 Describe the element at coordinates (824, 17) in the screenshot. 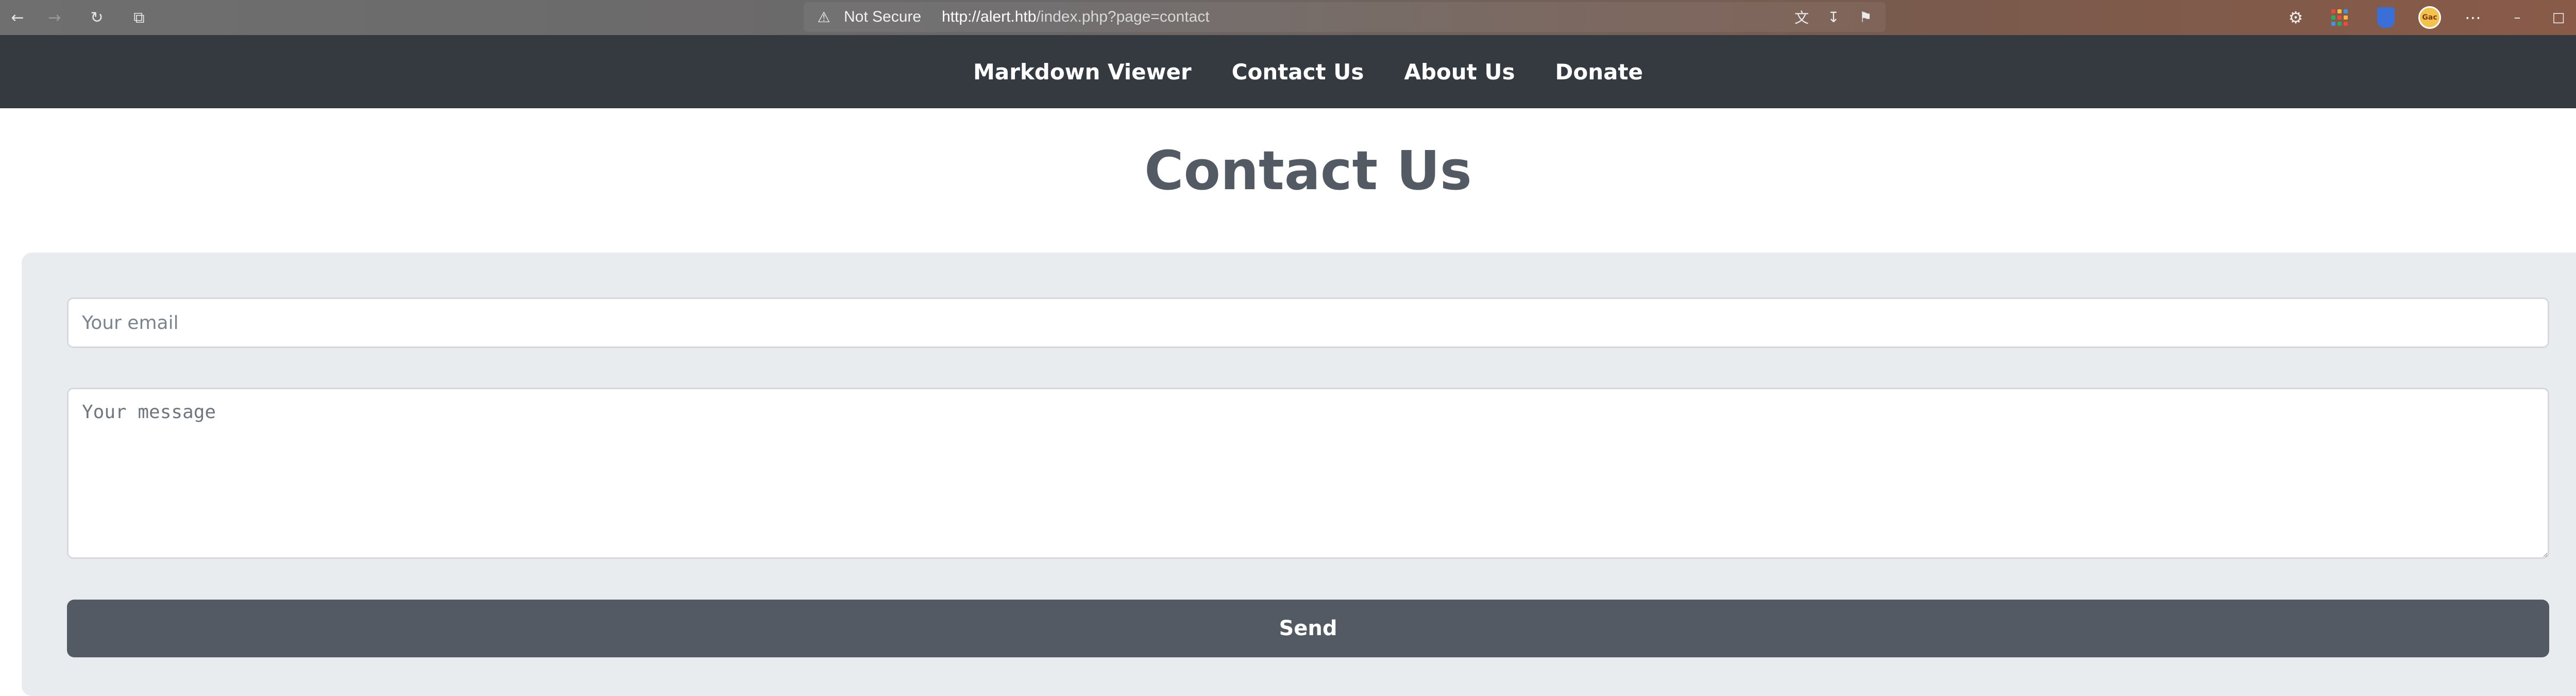

I see `warning-icon: ⚠` at that location.